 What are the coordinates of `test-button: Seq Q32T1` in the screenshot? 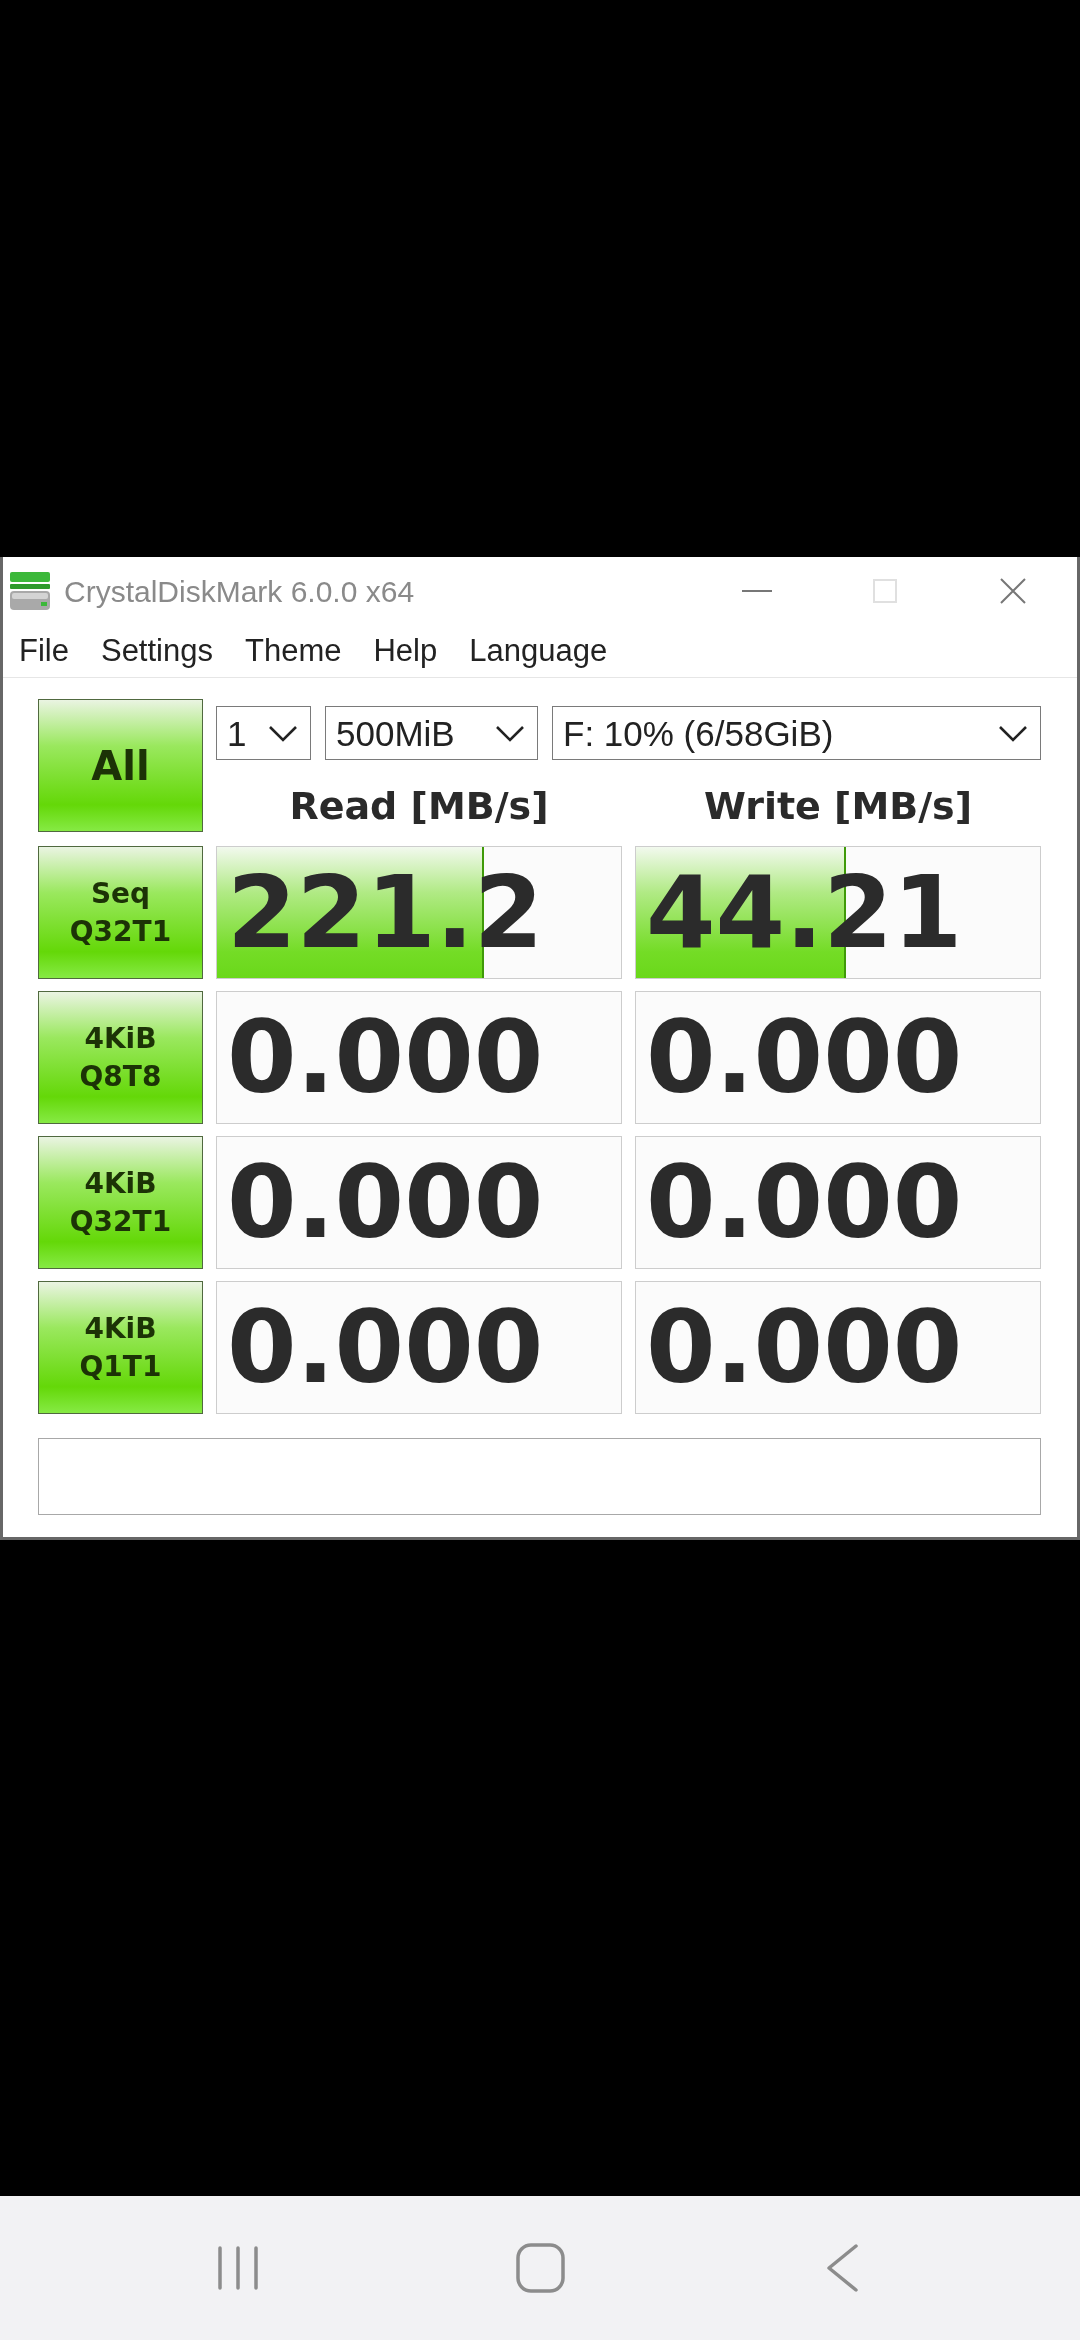 It's located at (120, 912).